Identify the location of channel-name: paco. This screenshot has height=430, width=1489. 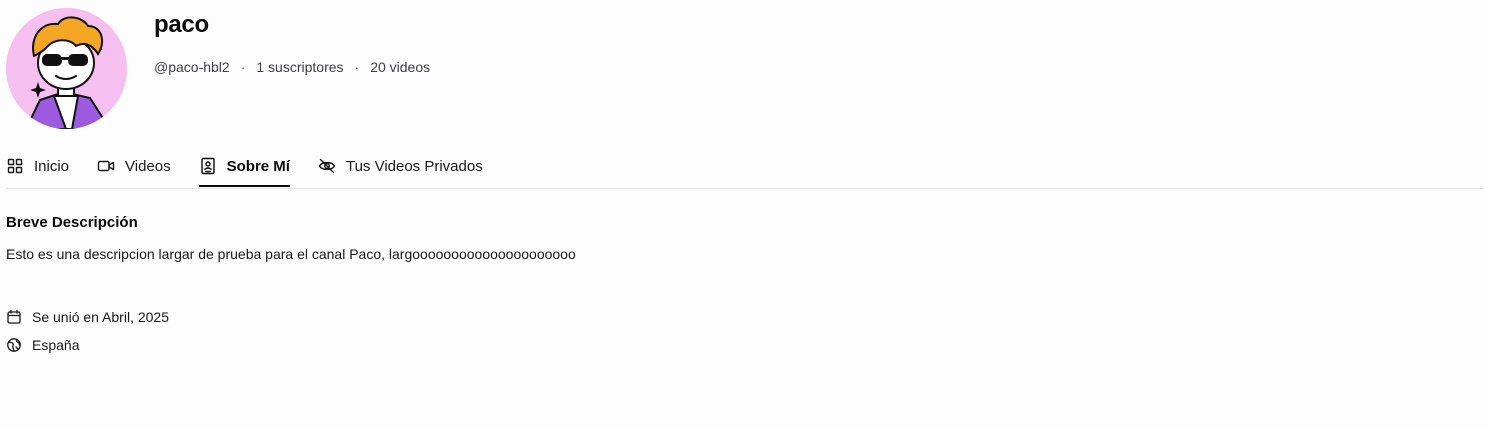
(181, 24).